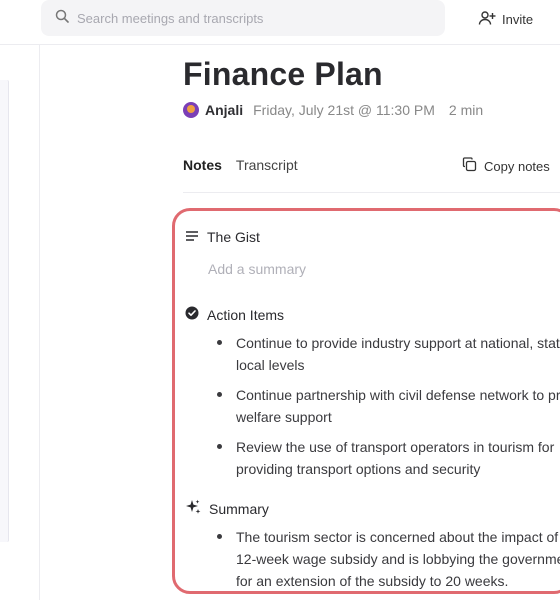  What do you see at coordinates (239, 508) in the screenshot?
I see `summary-label: Summary` at bounding box center [239, 508].